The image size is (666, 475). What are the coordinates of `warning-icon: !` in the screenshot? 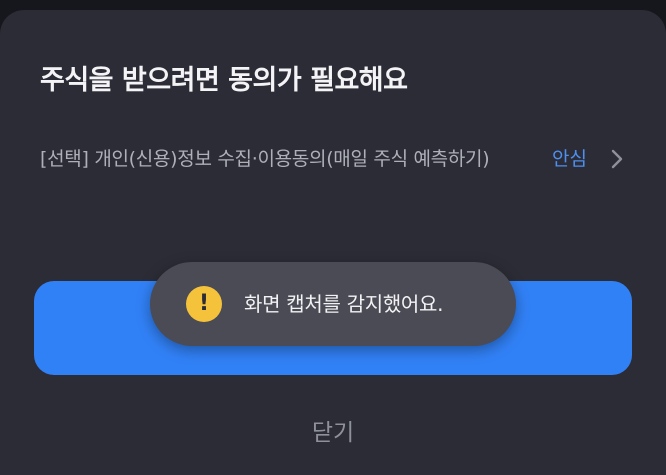 It's located at (204, 304).